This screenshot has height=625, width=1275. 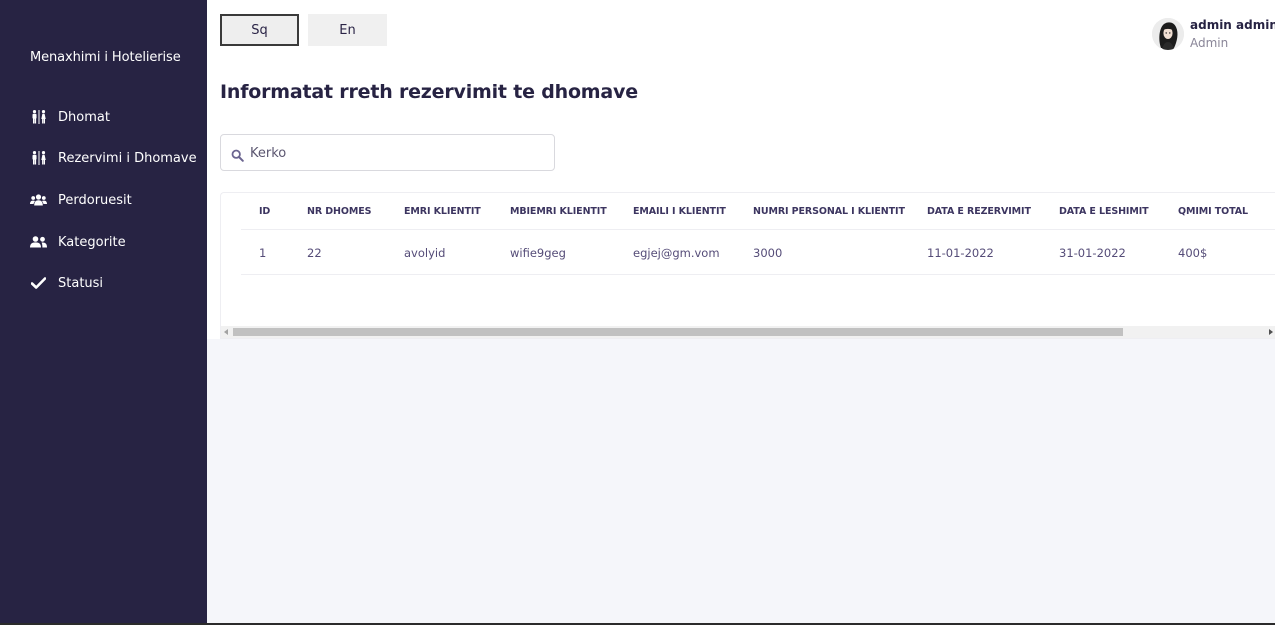 I want to click on user-role: Admin, so click(x=1209, y=43).